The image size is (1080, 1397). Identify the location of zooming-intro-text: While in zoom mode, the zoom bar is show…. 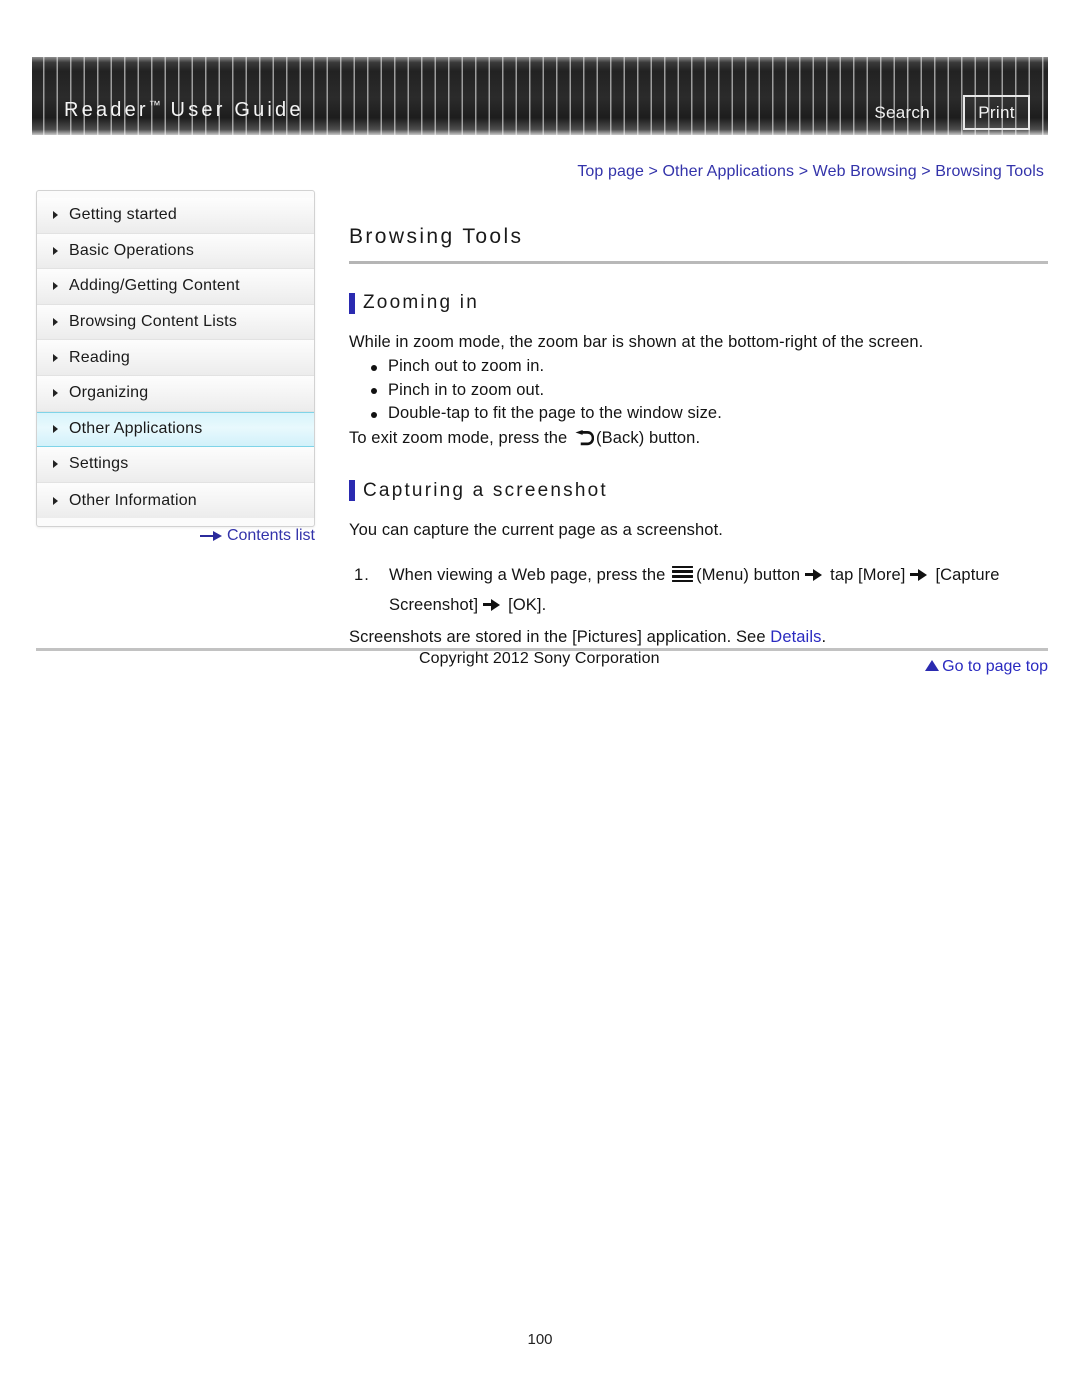
(636, 342).